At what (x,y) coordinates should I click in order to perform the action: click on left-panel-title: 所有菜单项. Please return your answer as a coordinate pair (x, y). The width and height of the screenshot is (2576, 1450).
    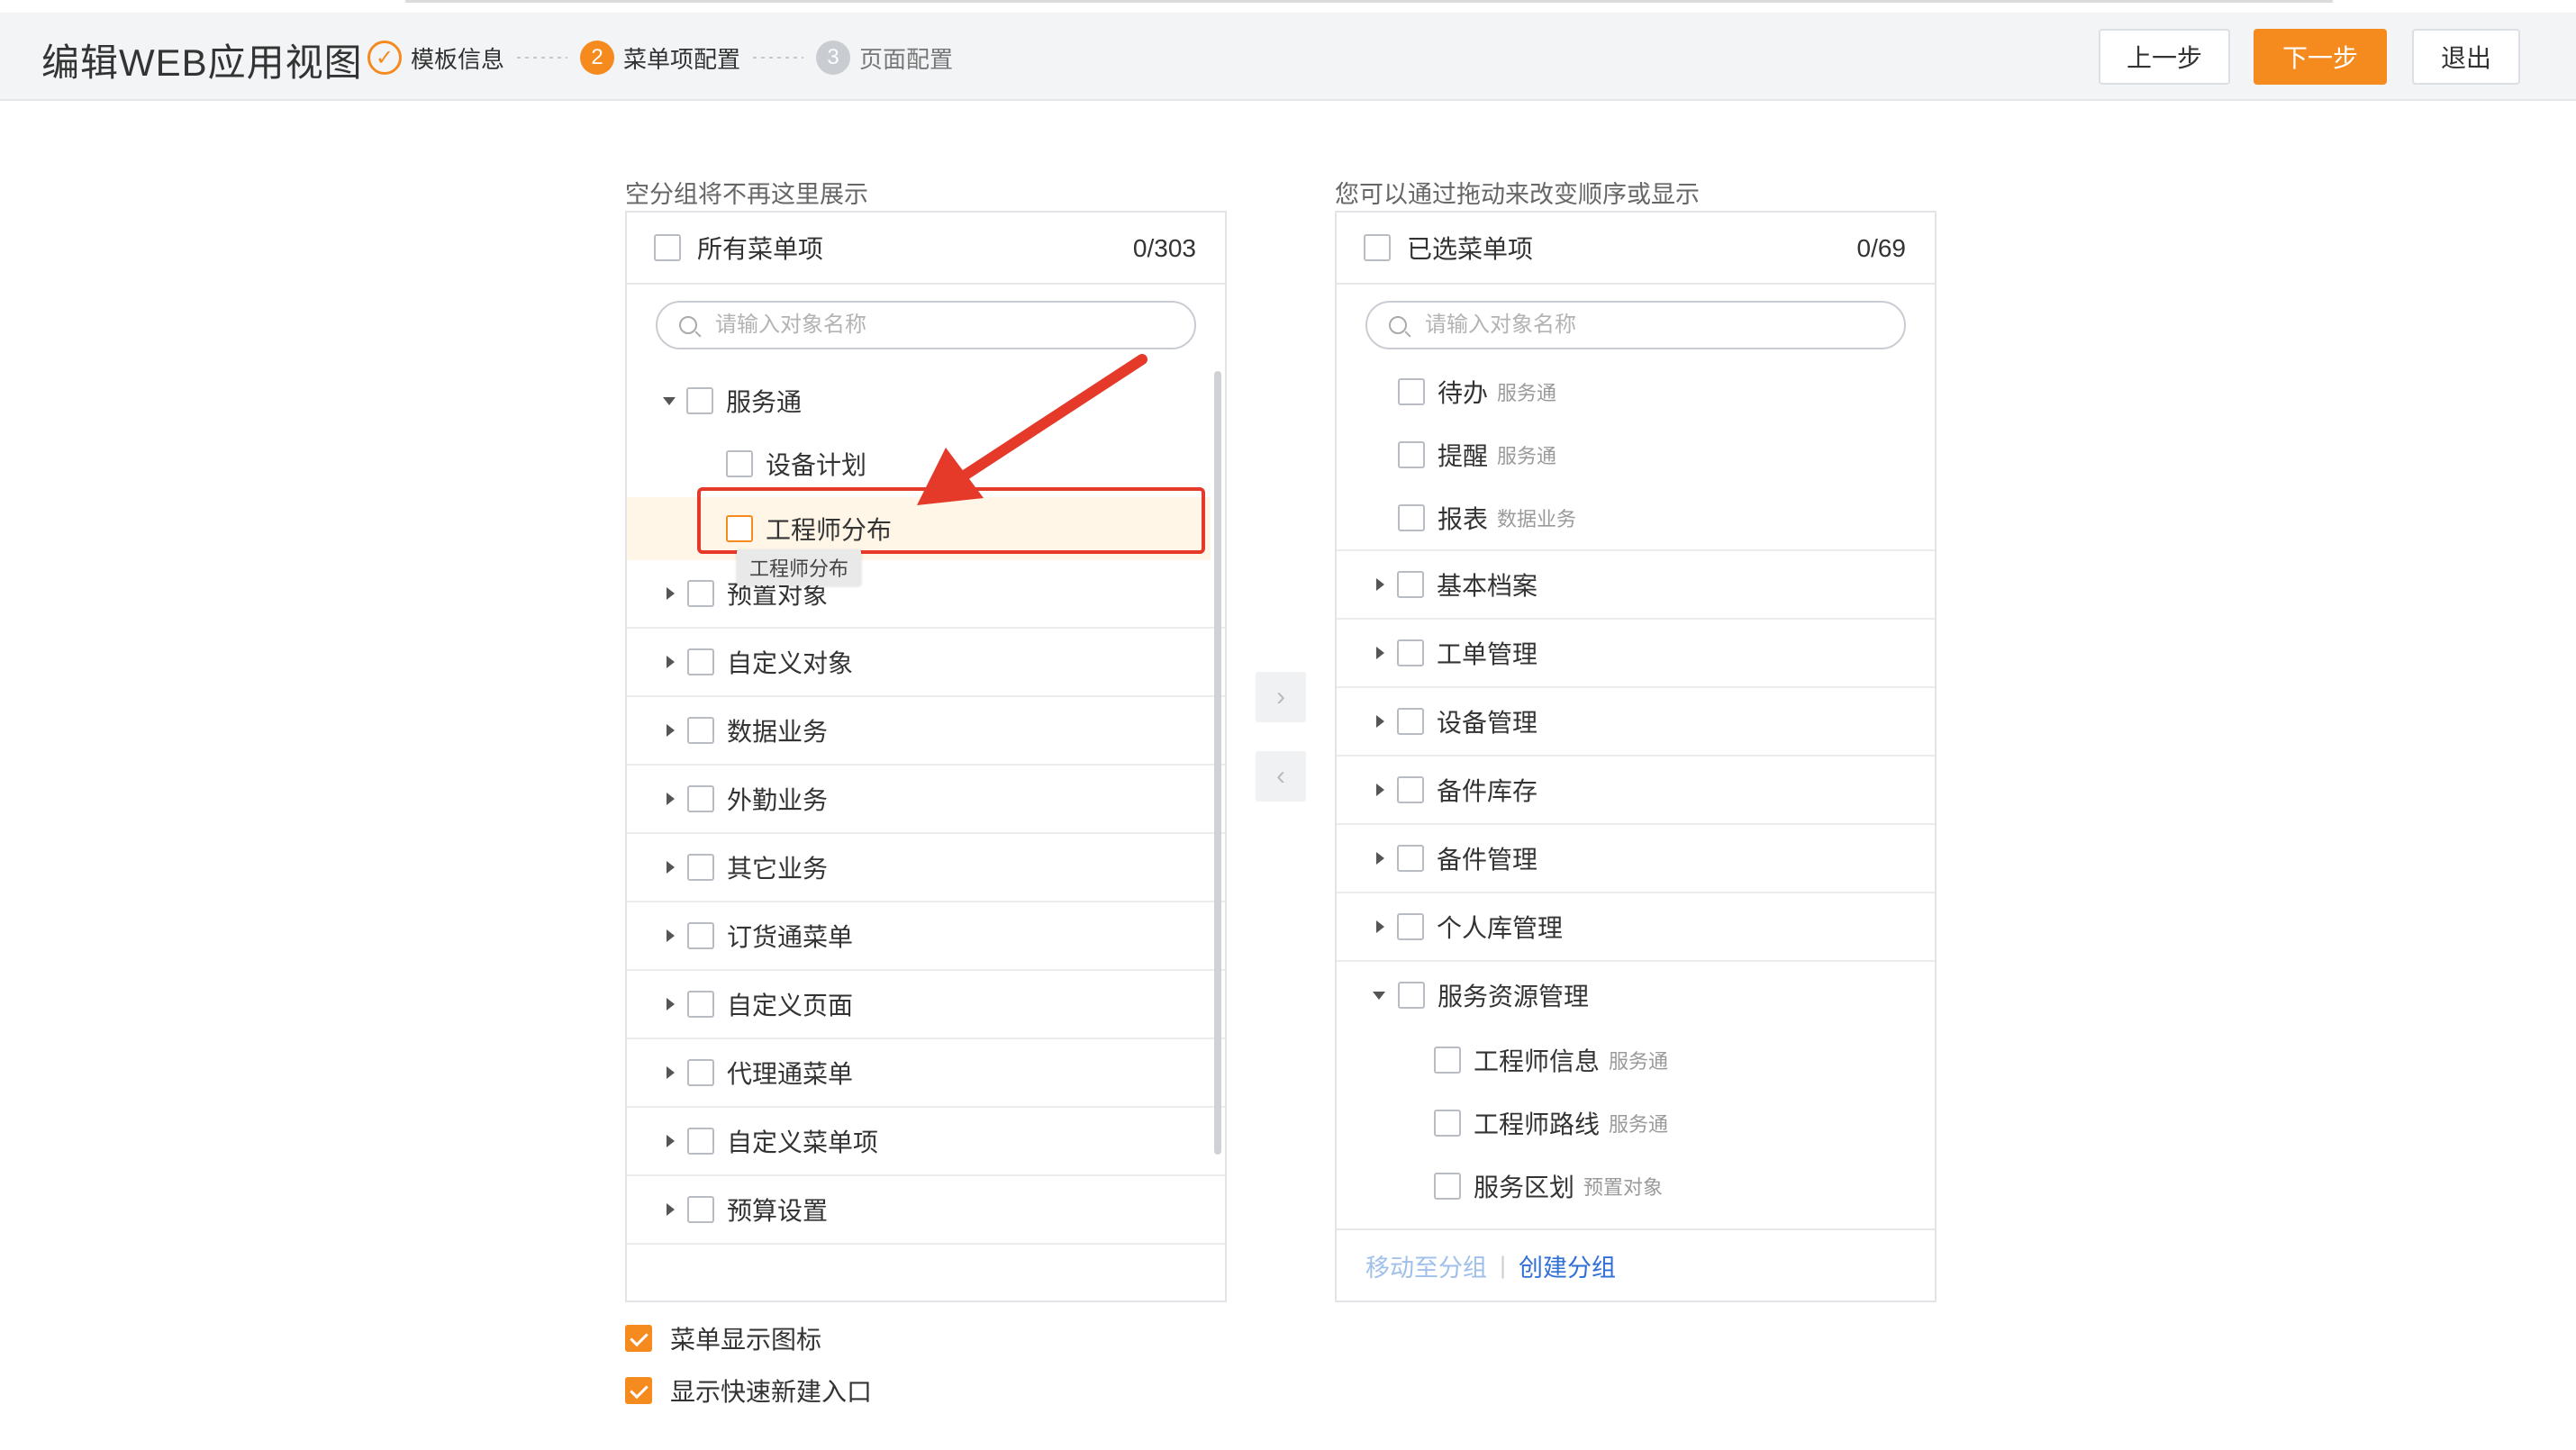
    Looking at the image, I should click on (760, 249).